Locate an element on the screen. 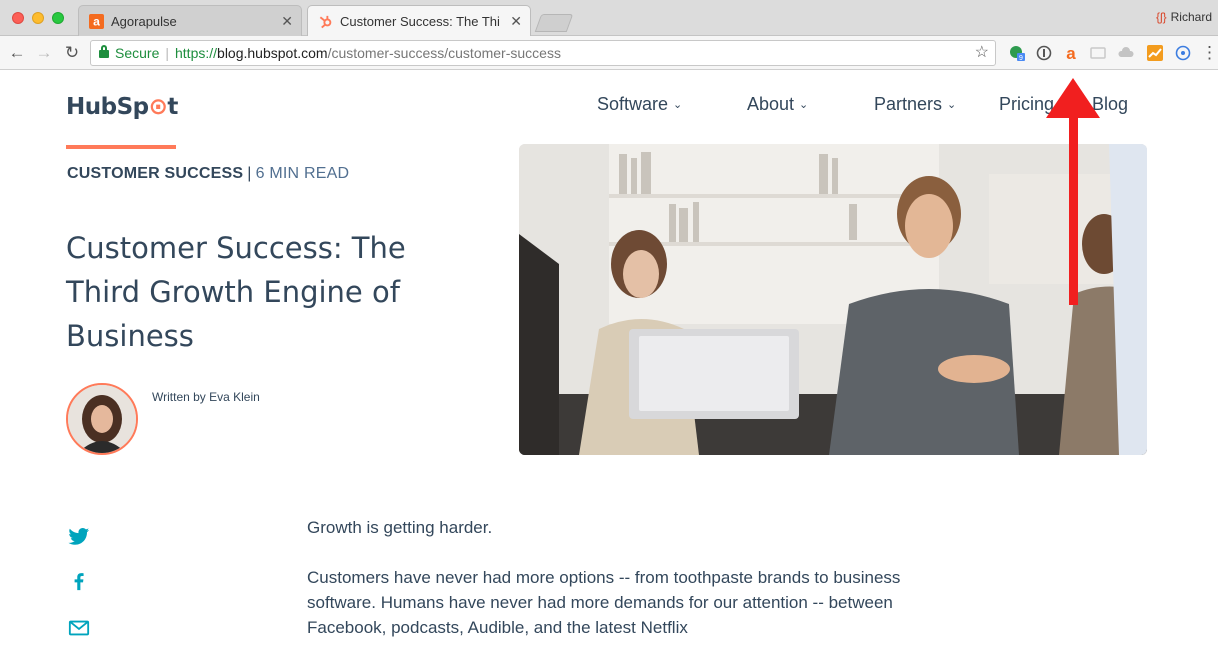 The height and width of the screenshot is (645, 1218). nav-label: About is located at coordinates (771, 104).